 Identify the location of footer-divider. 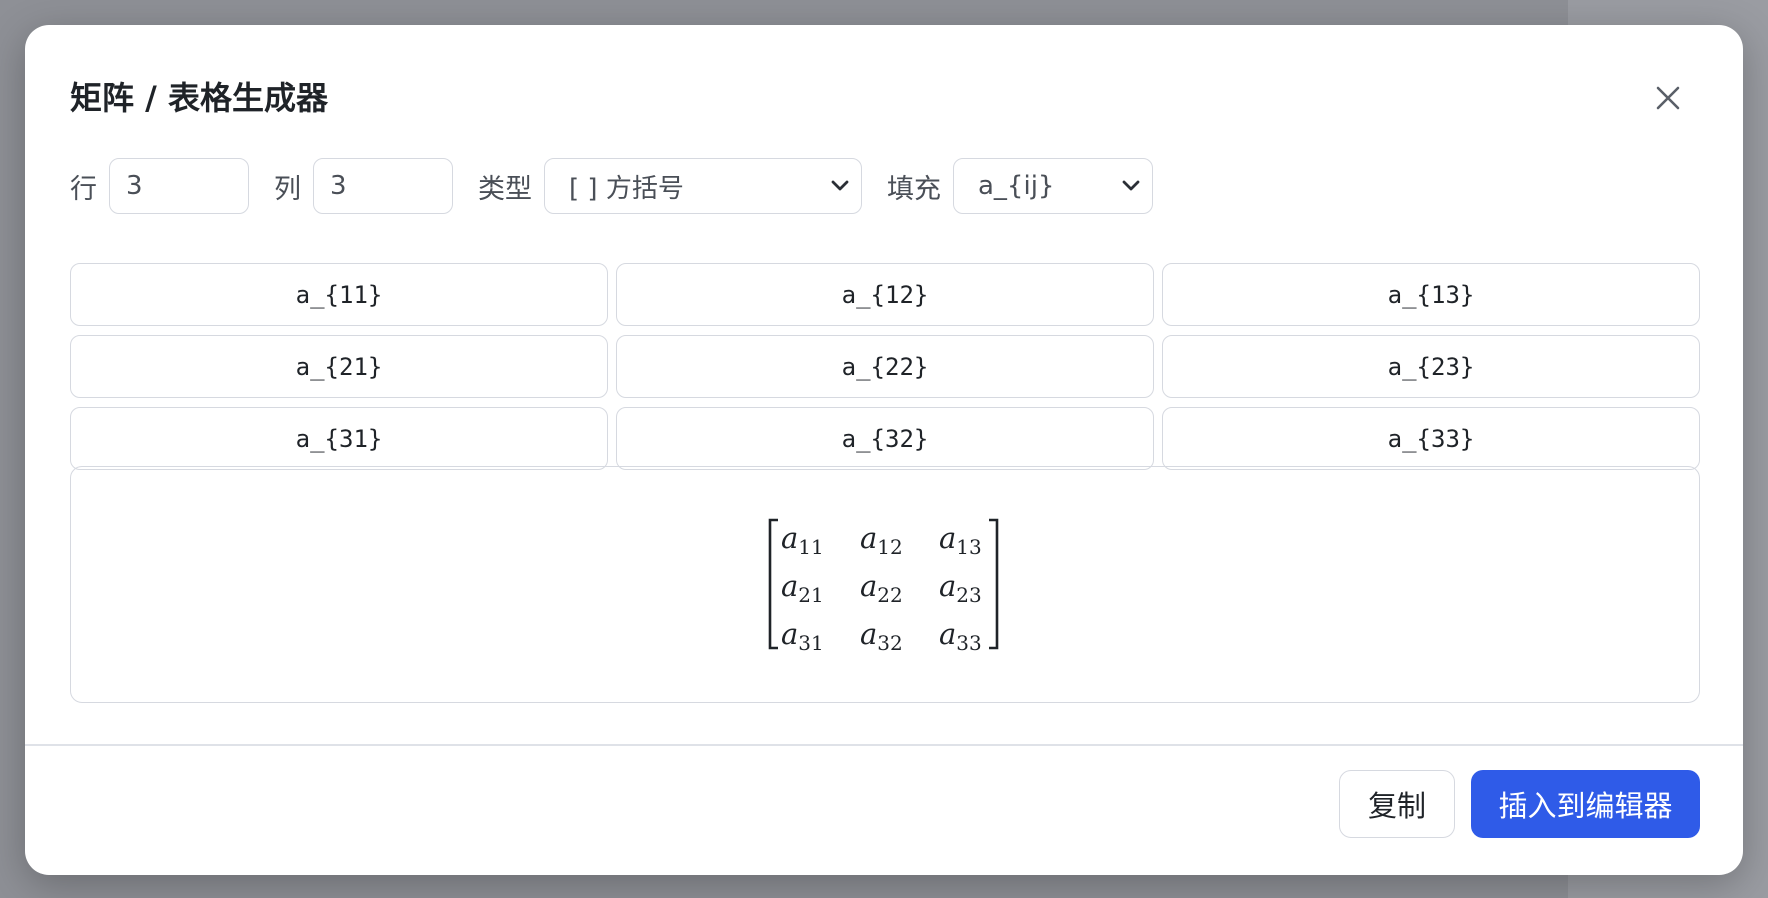
(884, 745).